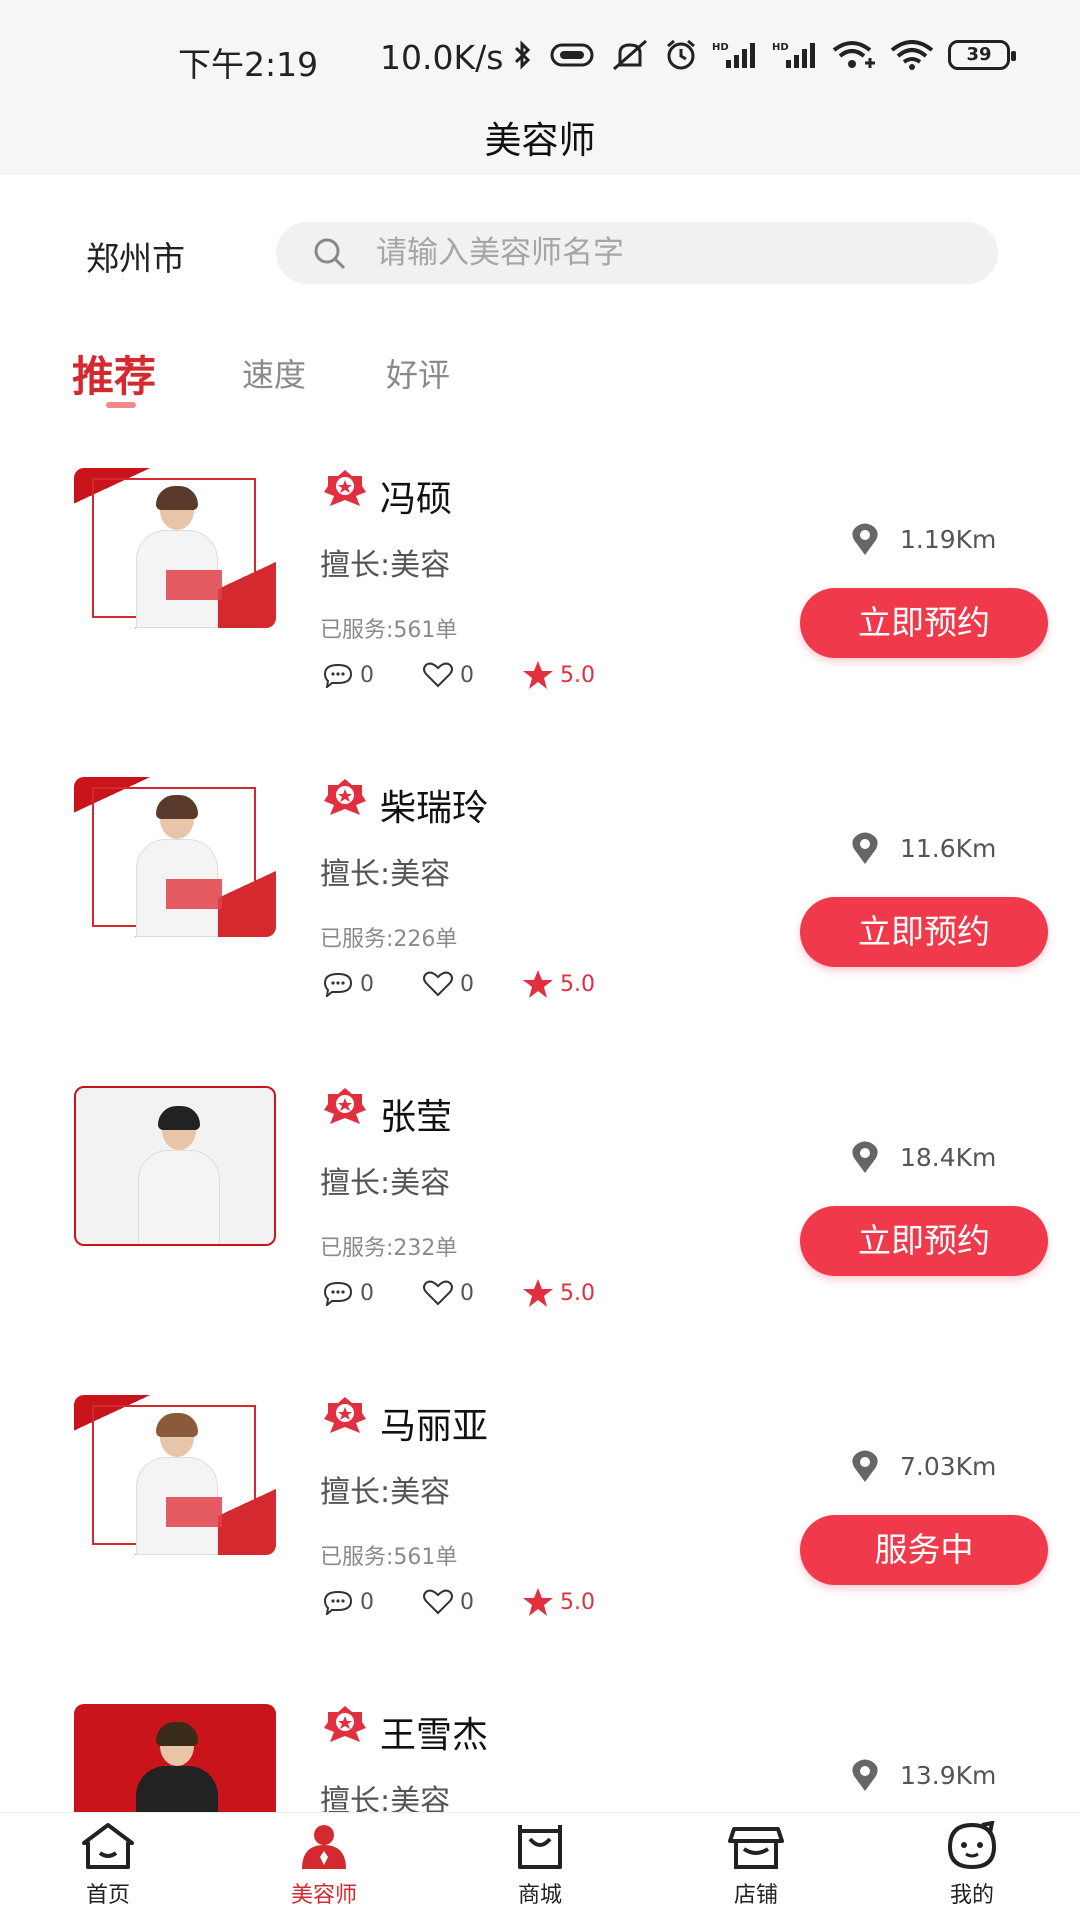  I want to click on distance: 18.4Km, so click(923, 1157).